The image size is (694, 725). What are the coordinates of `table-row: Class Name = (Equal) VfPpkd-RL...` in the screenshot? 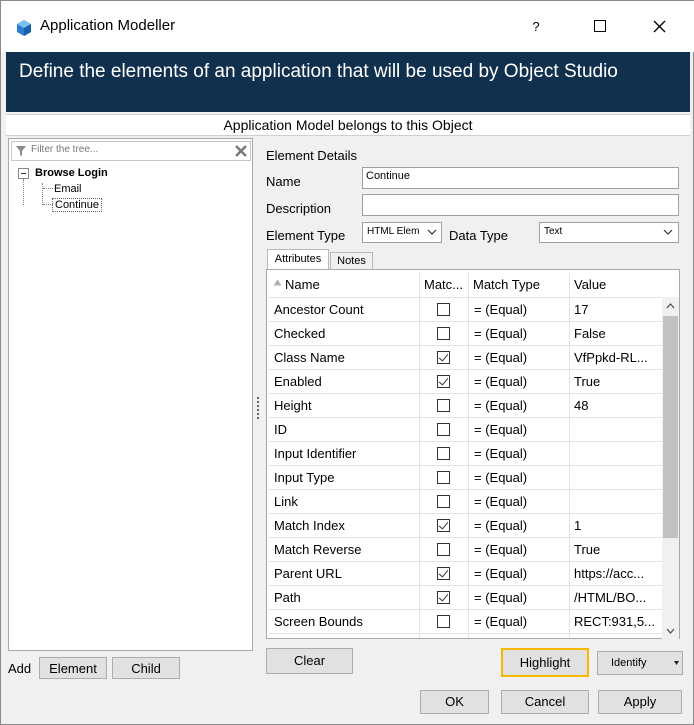 It's located at (465, 357).